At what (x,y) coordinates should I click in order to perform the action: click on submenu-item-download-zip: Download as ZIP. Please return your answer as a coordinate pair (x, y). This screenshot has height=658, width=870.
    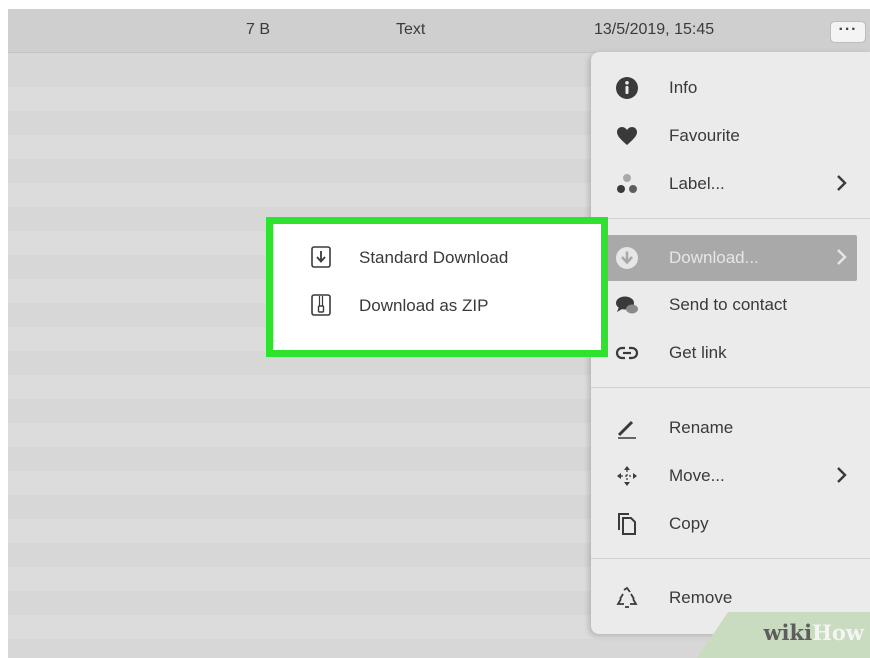
    Looking at the image, I should click on (437, 305).